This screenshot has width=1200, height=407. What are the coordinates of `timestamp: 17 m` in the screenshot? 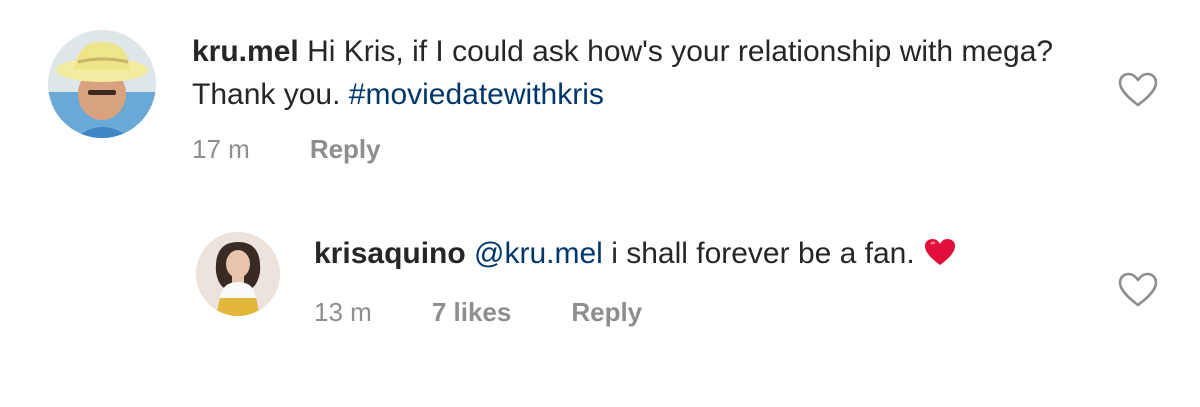 It's located at (221, 149).